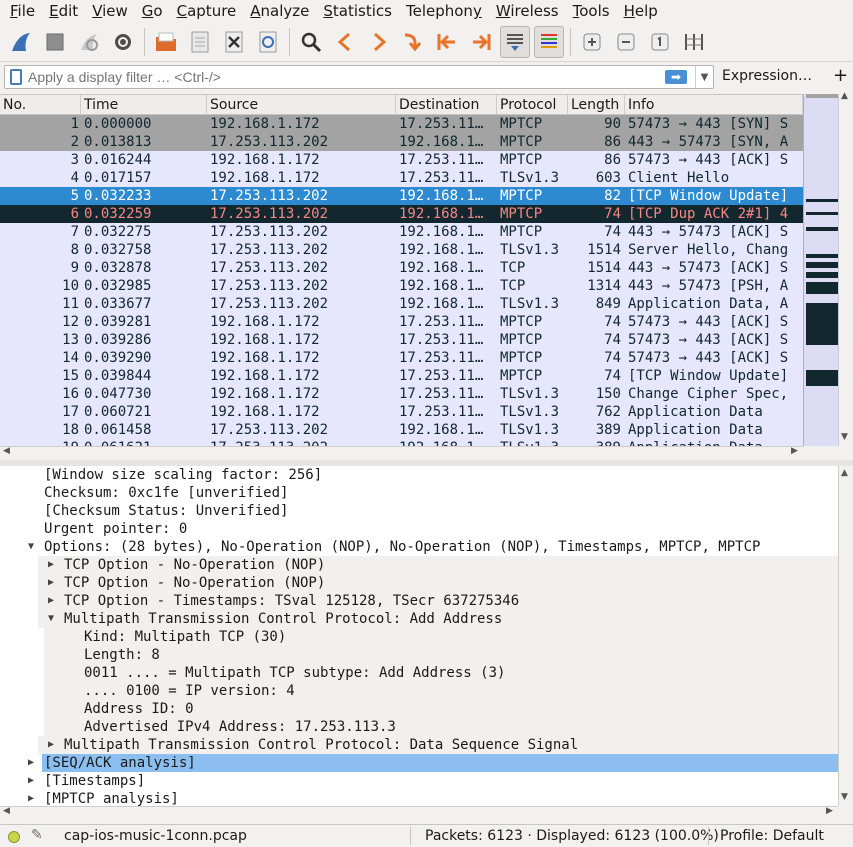  Describe the element at coordinates (16, 77) in the screenshot. I see `bookmark-icon` at that location.